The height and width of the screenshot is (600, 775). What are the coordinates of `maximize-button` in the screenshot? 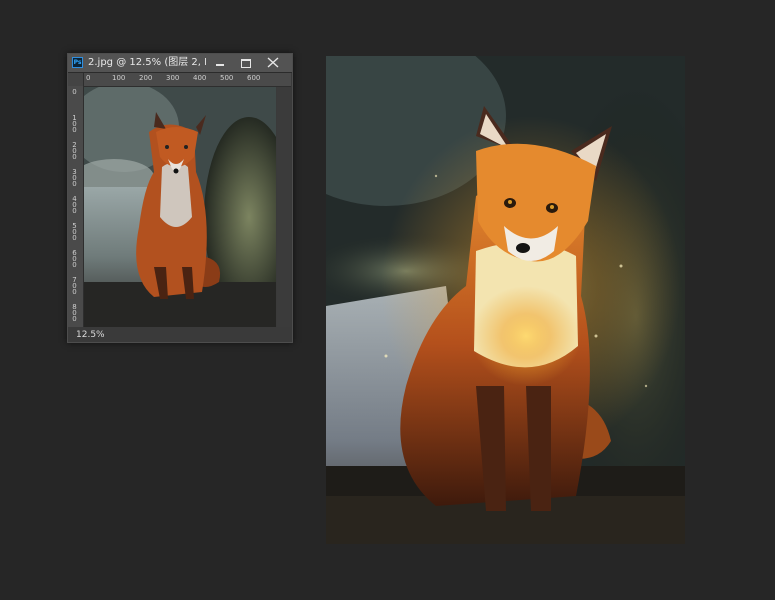 It's located at (246, 62).